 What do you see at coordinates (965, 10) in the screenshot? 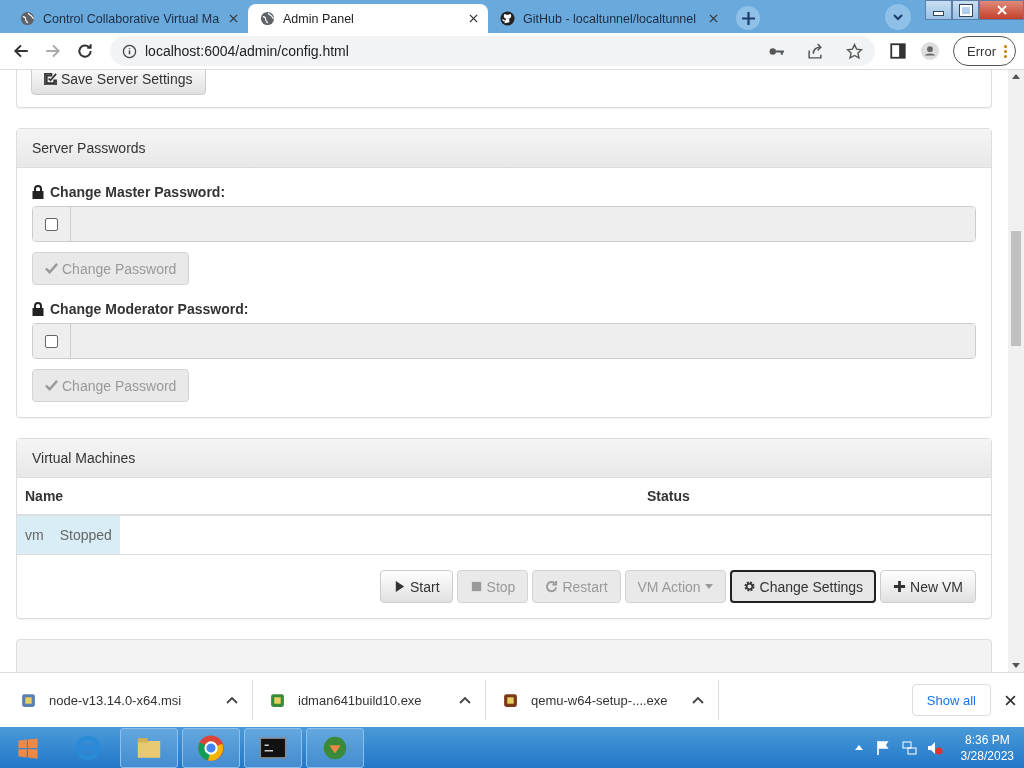
I see `restore-icon` at bounding box center [965, 10].